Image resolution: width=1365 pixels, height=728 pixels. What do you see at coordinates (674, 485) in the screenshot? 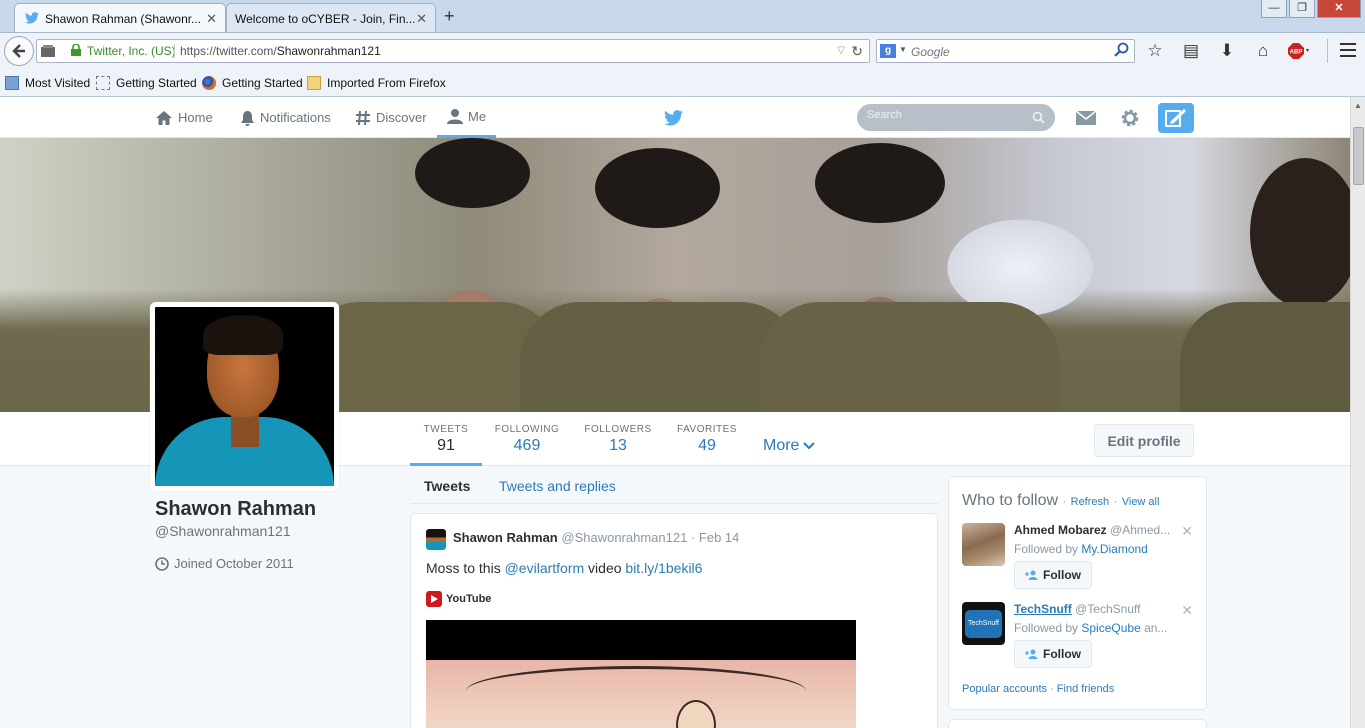
I see `timeline-tabs: Tweets Tweets and replies` at bounding box center [674, 485].